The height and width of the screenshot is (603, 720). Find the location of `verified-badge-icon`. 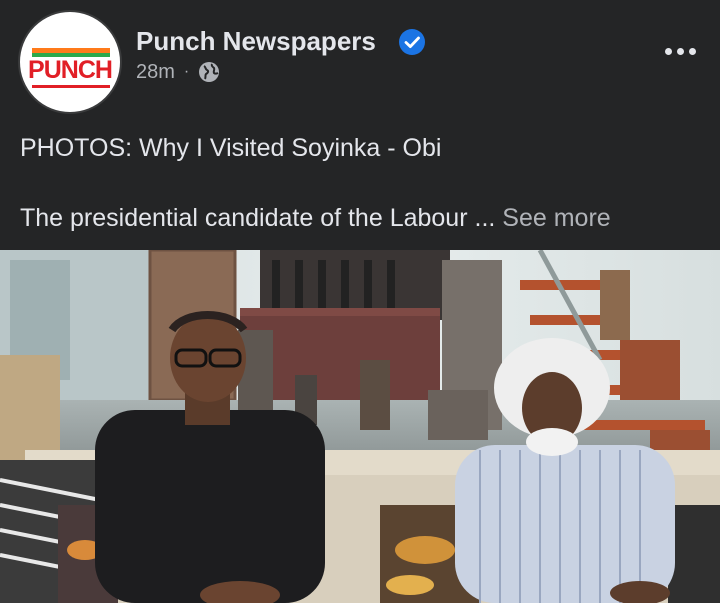

verified-badge-icon is located at coordinates (412, 42).